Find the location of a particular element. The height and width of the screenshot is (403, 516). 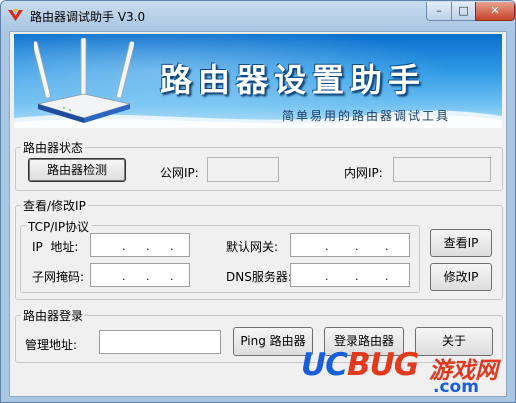

watermark-com-text: .com is located at coordinates (456, 387).